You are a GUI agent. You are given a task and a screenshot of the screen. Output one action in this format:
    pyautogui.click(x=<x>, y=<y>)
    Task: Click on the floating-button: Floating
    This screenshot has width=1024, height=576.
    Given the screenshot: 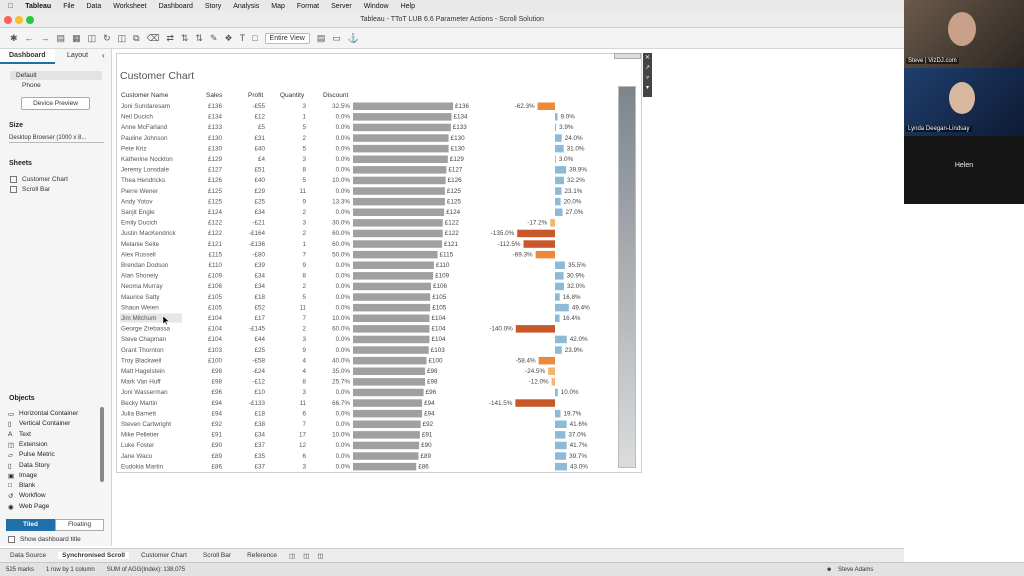 What is the action you would take?
    pyautogui.click(x=79, y=525)
    